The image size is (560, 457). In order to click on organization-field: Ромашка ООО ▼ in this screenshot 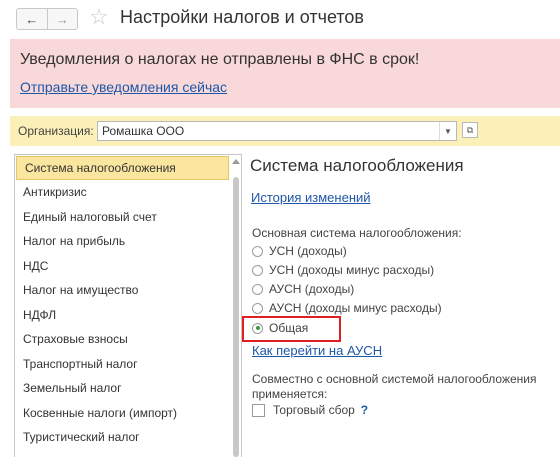, I will do `click(277, 131)`.